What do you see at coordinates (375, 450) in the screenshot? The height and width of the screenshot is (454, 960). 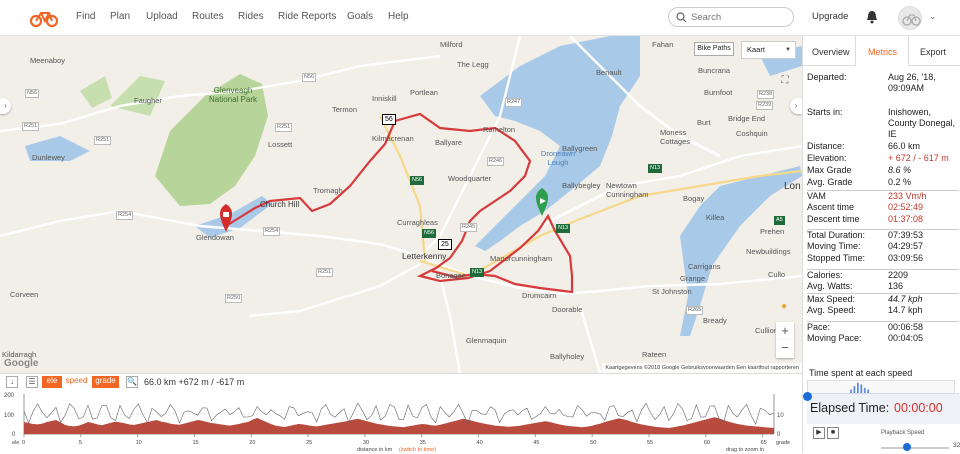 I see `x-axis-label: distance in km` at bounding box center [375, 450].